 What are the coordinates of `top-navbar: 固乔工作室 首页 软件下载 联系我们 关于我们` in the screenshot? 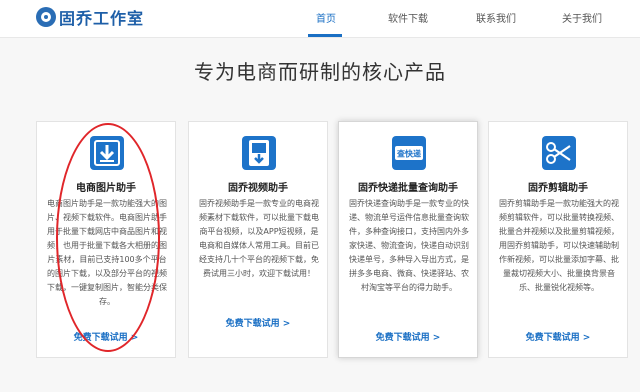 It's located at (320, 19).